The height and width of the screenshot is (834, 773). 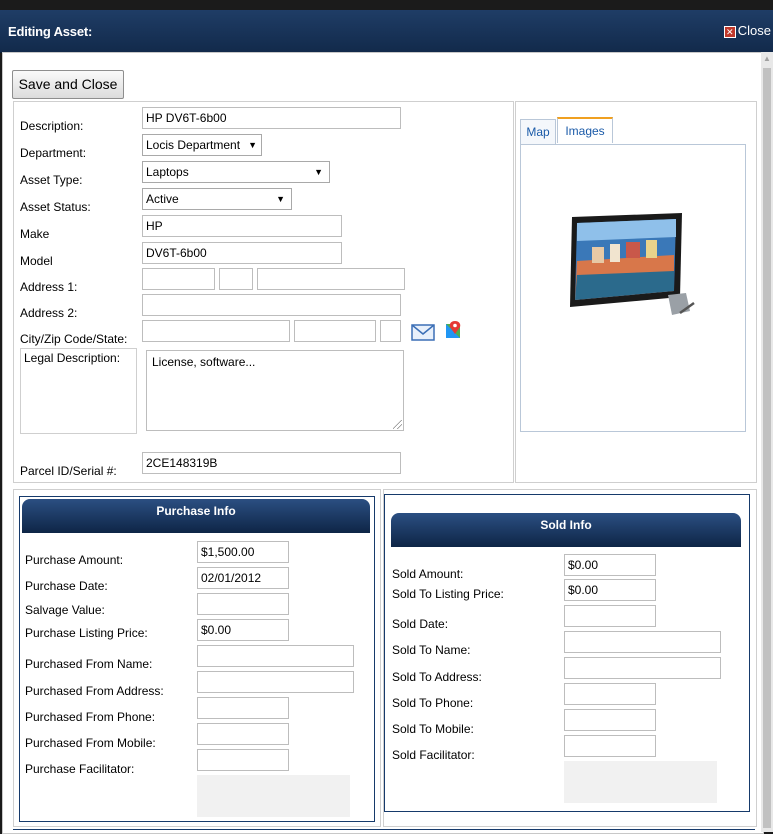 I want to click on purchase-date-input: 02/01/2012, so click(x=243, y=578).